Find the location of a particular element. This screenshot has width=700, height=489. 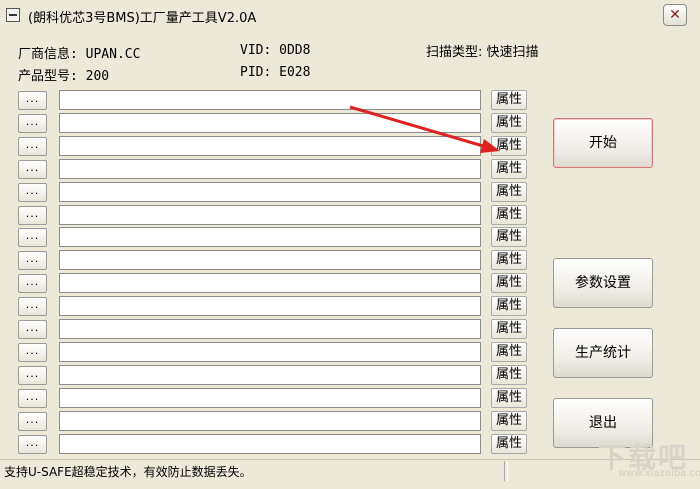

watermark-url: www.xiazaiba.com is located at coordinates (659, 473).